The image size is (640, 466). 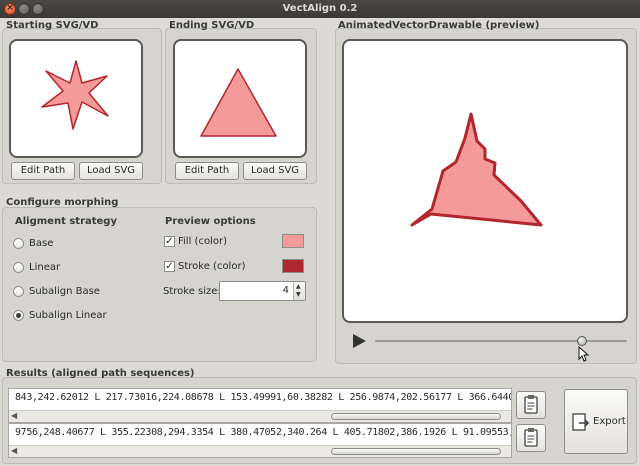 I want to click on strategy-base-radio: Base, so click(x=33, y=243).